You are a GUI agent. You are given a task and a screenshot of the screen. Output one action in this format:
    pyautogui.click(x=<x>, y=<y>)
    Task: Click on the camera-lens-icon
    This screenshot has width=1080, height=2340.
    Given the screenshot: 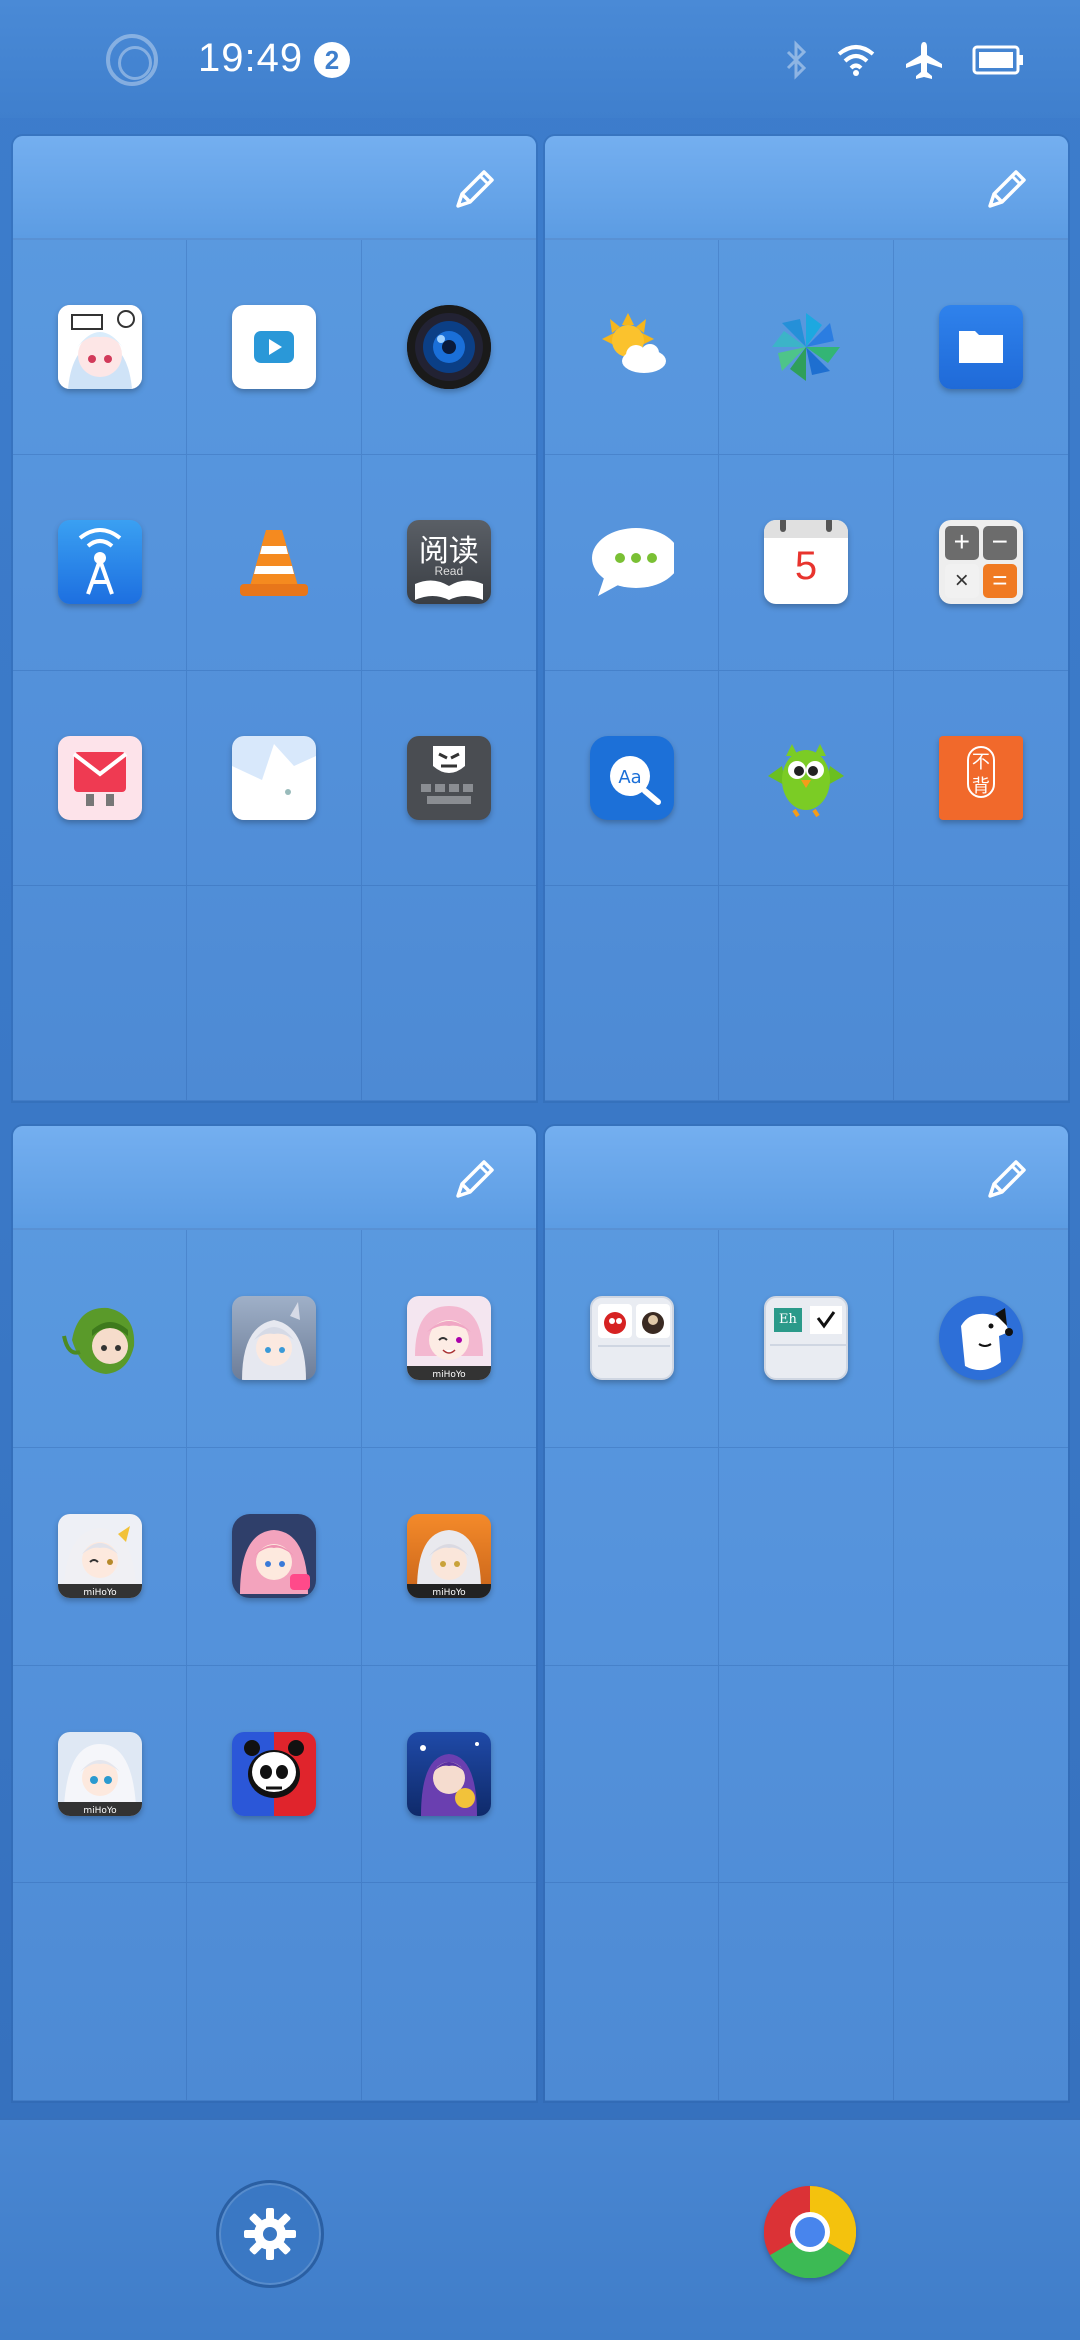 What is the action you would take?
    pyautogui.click(x=448, y=347)
    